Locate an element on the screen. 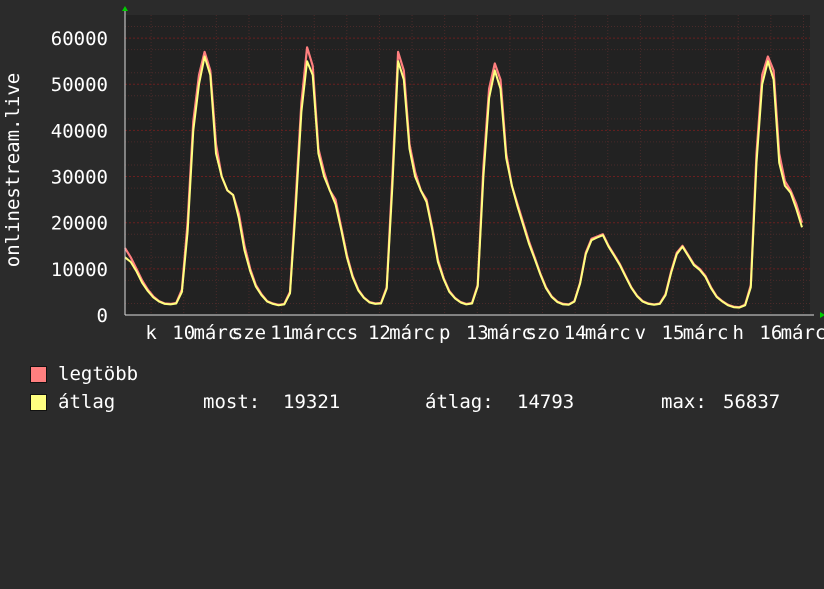  x-tick-label: sze is located at coordinates (249, 333).